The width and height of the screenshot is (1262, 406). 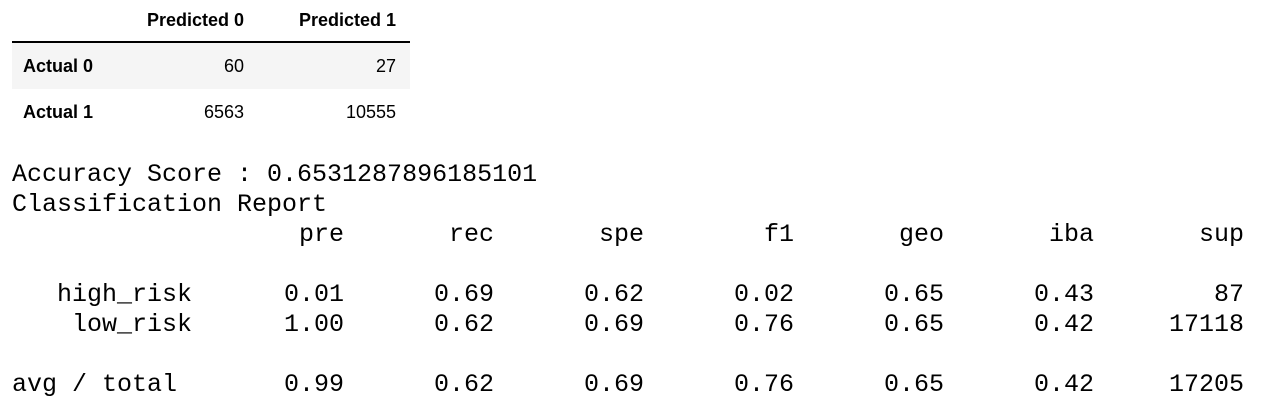 I want to click on report-cell: 0.99, so click(x=313, y=384).